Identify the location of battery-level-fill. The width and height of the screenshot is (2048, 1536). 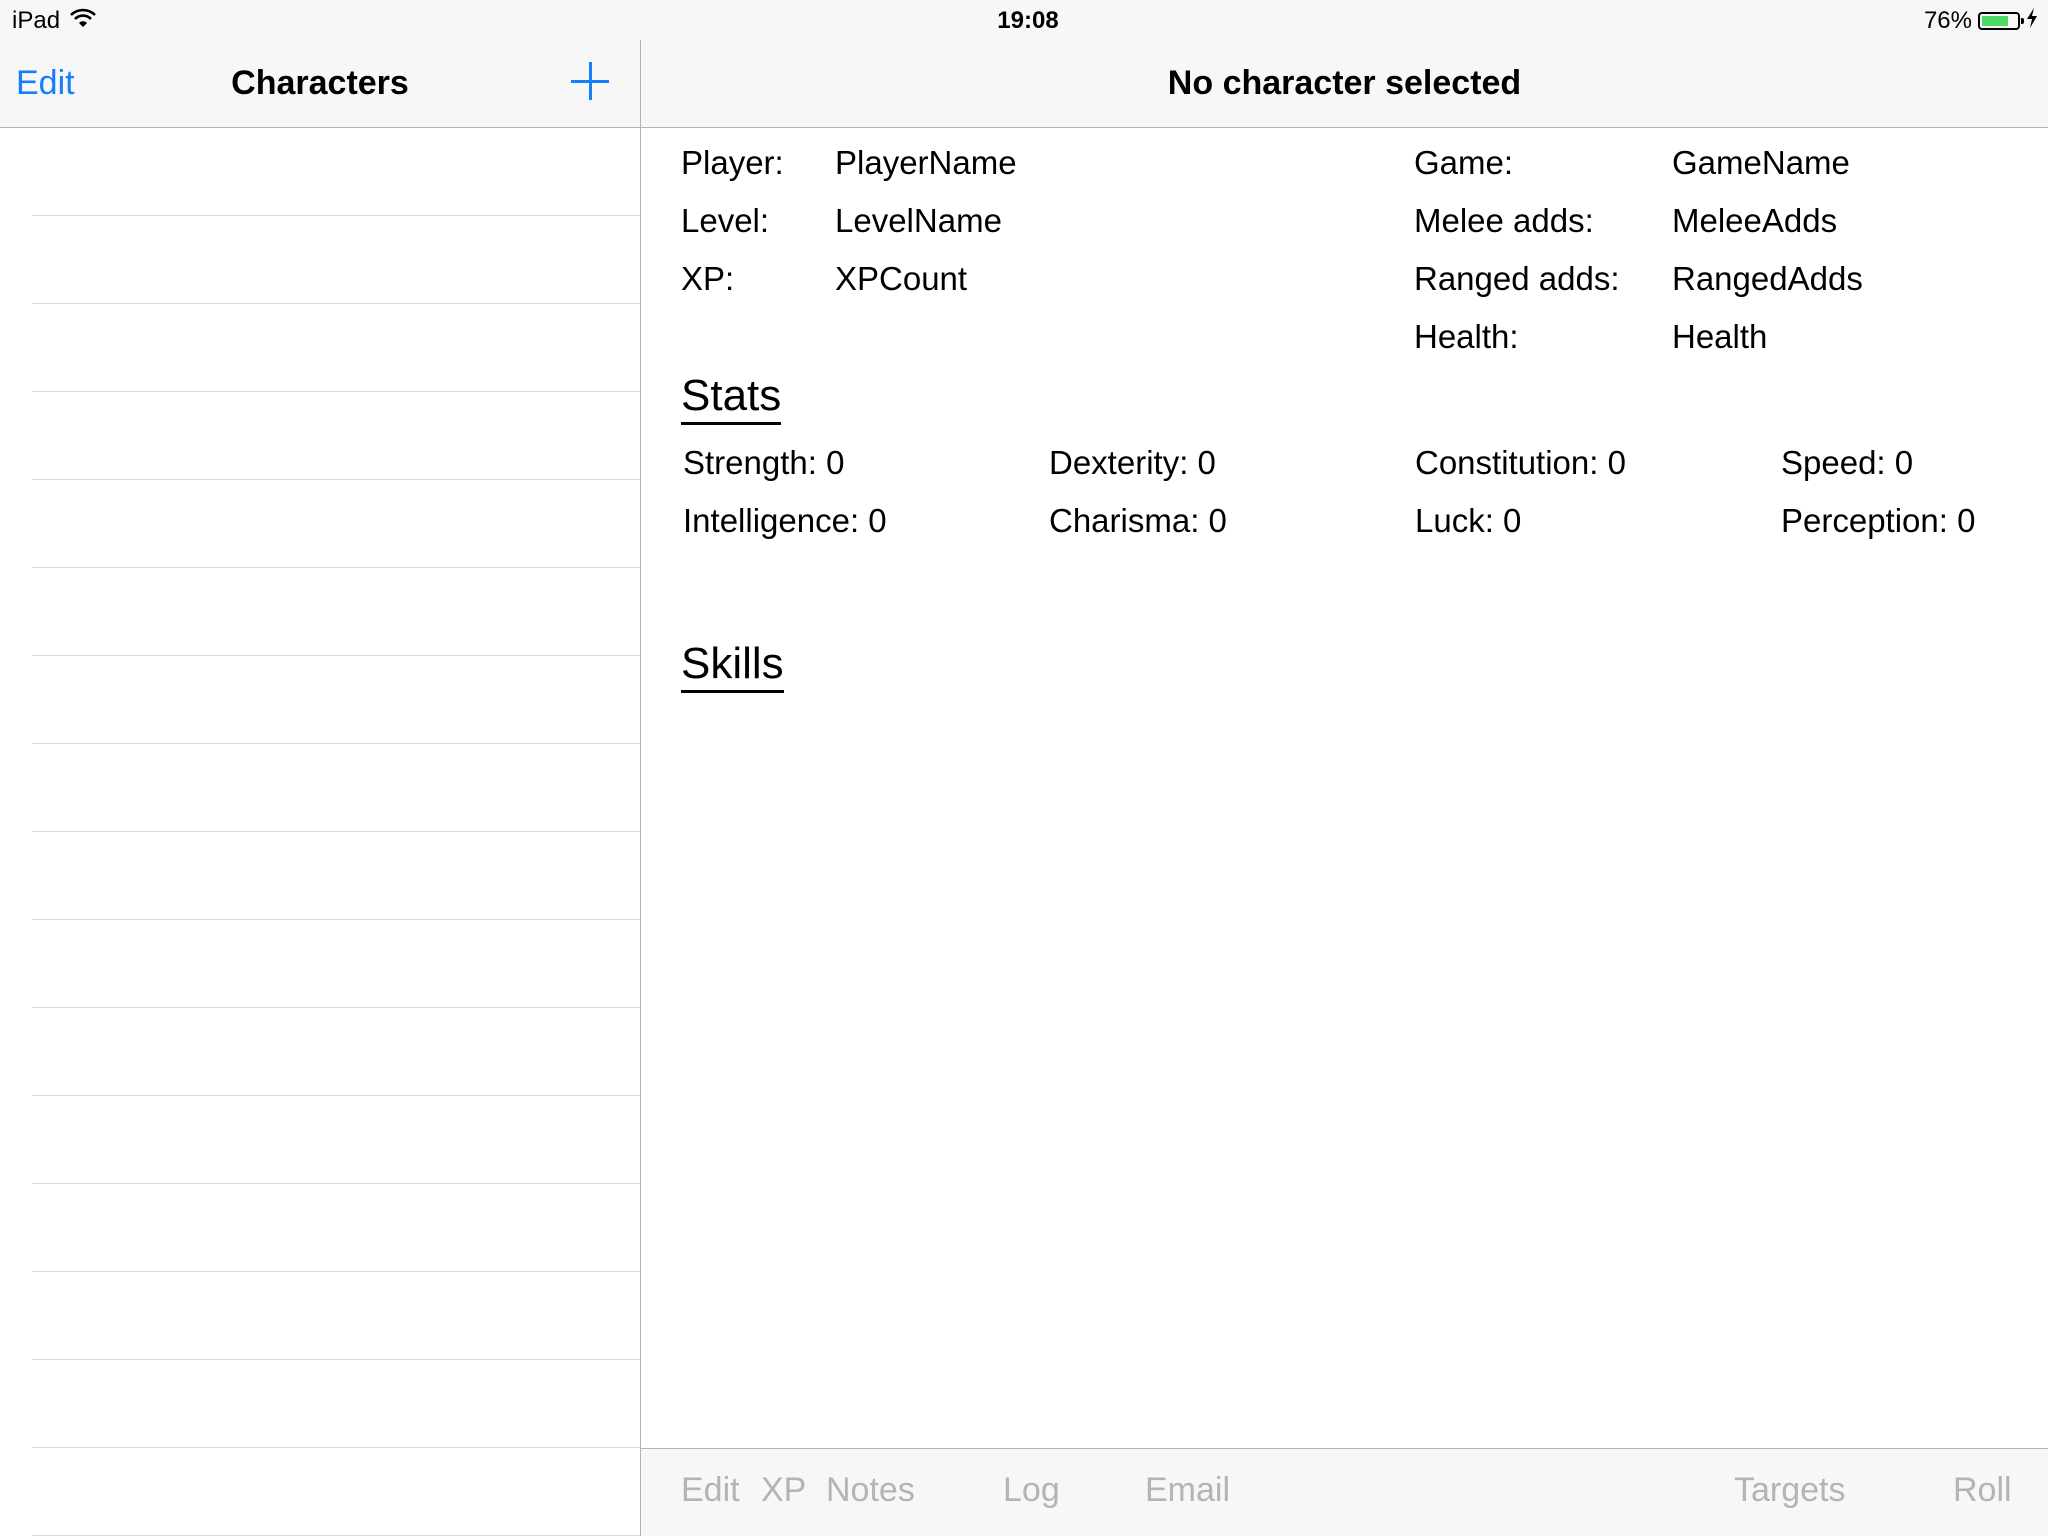
(1995, 21).